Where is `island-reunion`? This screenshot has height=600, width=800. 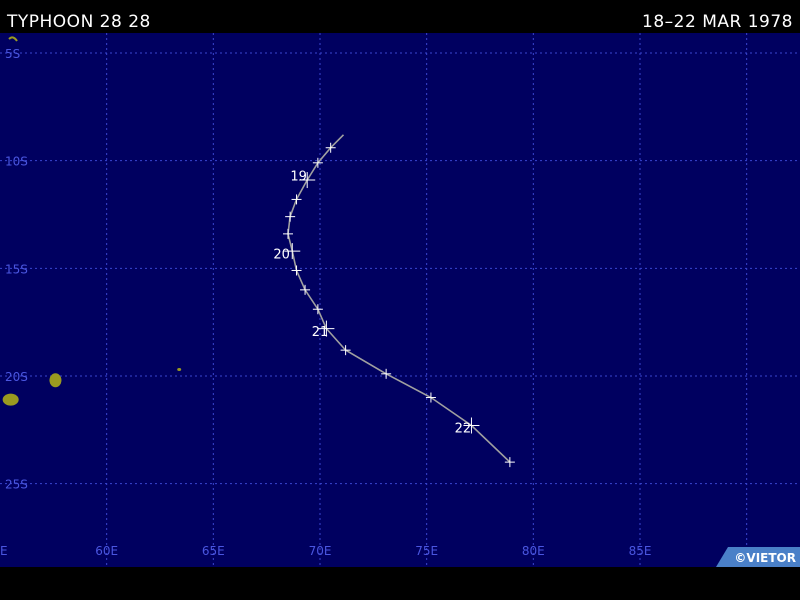 island-reunion is located at coordinates (10, 399).